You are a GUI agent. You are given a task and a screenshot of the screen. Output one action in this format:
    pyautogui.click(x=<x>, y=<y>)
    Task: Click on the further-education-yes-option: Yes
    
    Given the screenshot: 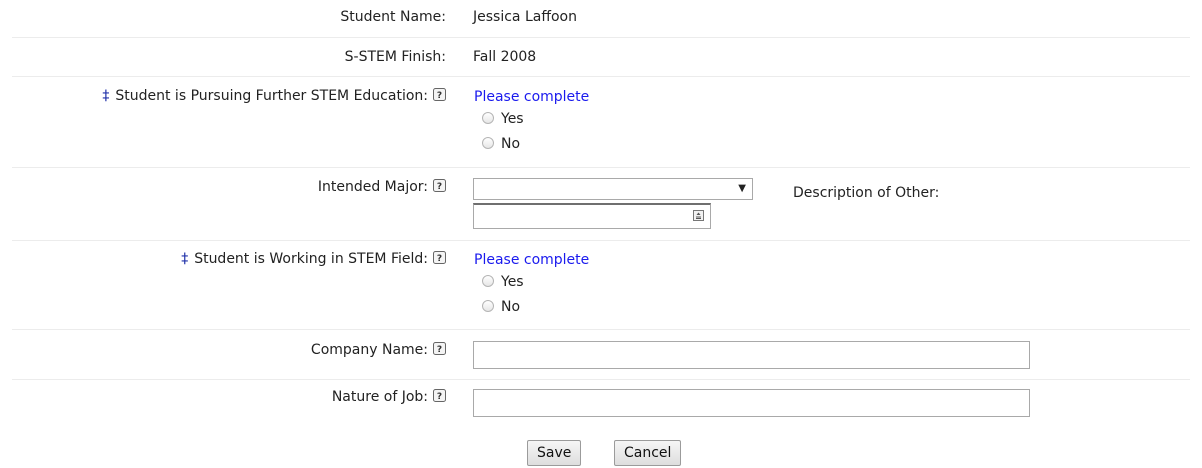 What is the action you would take?
    pyautogui.click(x=531, y=119)
    